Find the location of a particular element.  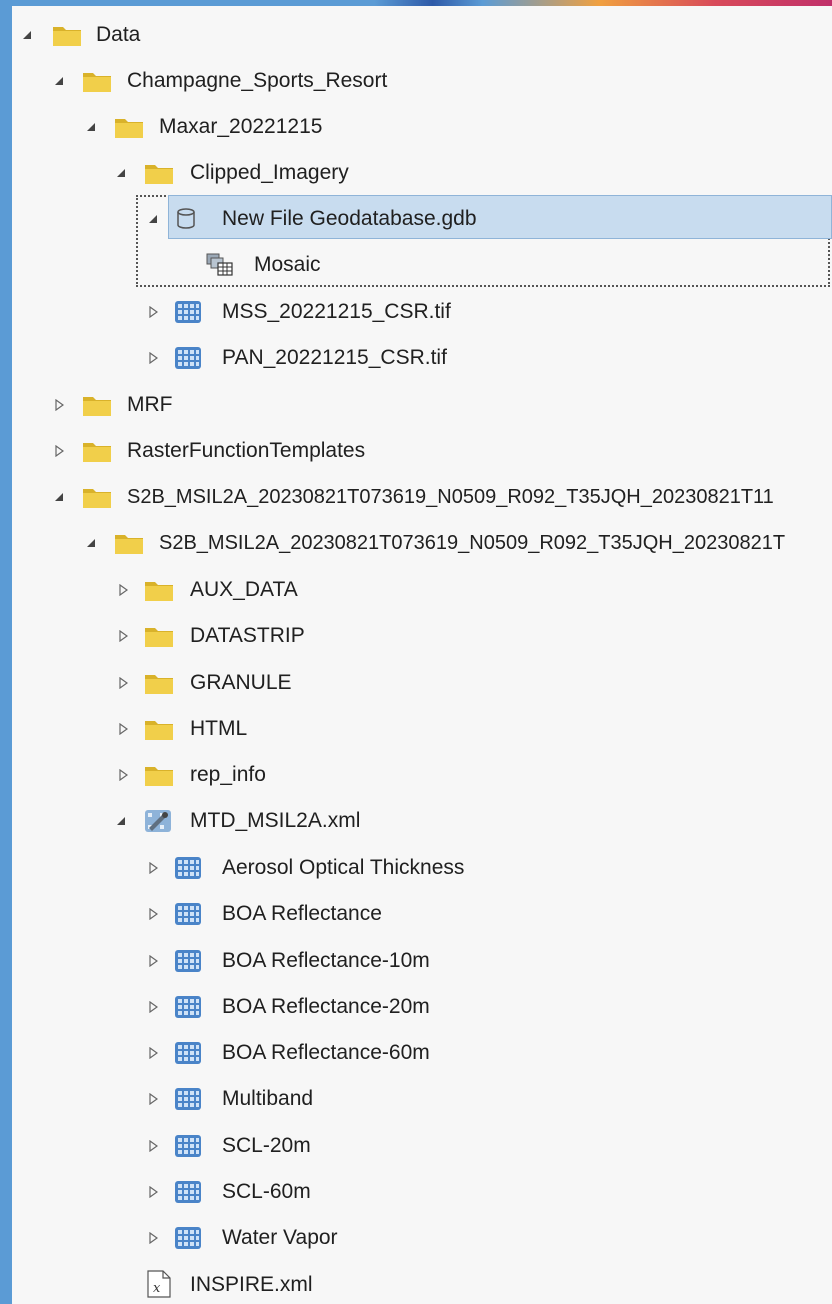

tree-item-label: BOA Reflectance-10m is located at coordinates (326, 960).